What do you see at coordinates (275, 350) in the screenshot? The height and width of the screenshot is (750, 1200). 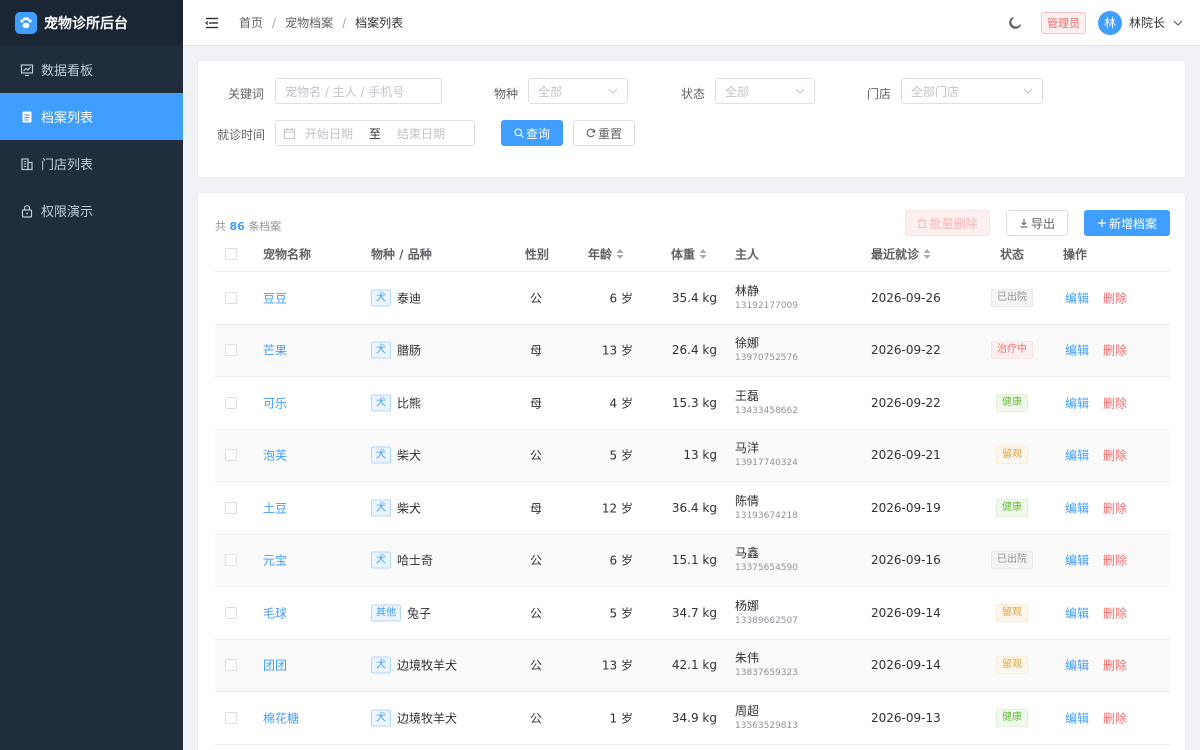 I see `pet-name-link: 芒果` at bounding box center [275, 350].